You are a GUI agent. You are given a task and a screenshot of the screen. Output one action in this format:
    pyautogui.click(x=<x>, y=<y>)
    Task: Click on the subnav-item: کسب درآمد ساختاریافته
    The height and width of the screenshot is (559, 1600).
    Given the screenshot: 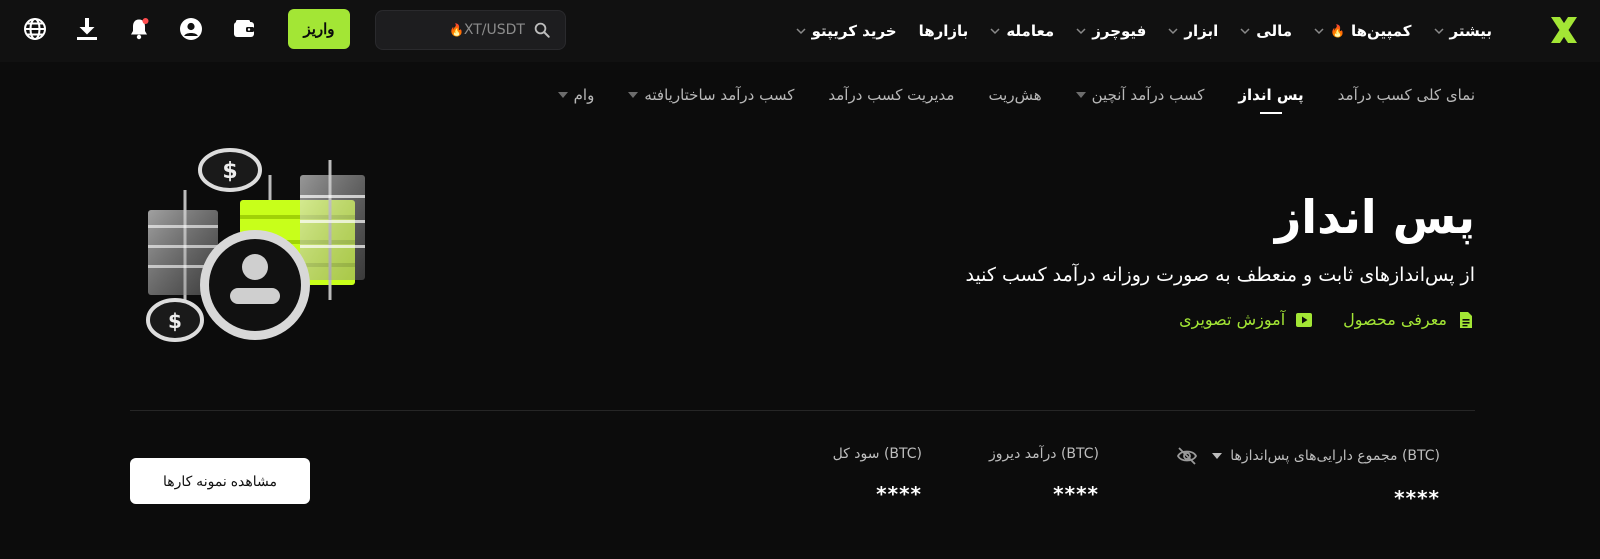 What is the action you would take?
    pyautogui.click(x=711, y=95)
    